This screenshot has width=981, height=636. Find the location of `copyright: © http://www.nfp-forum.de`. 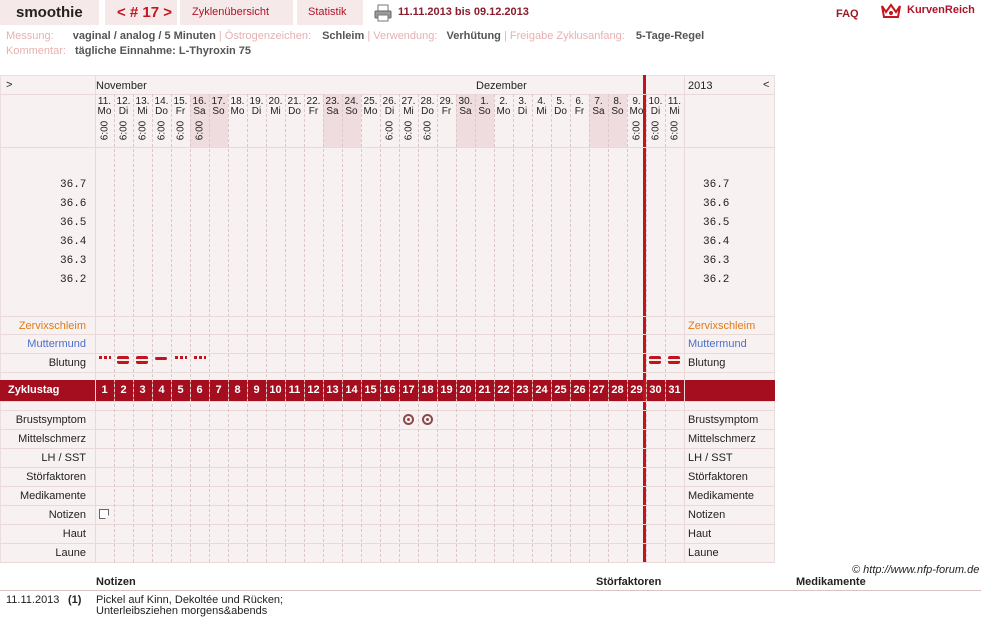

copyright: © http://www.nfp-forum.de is located at coordinates (915, 570).